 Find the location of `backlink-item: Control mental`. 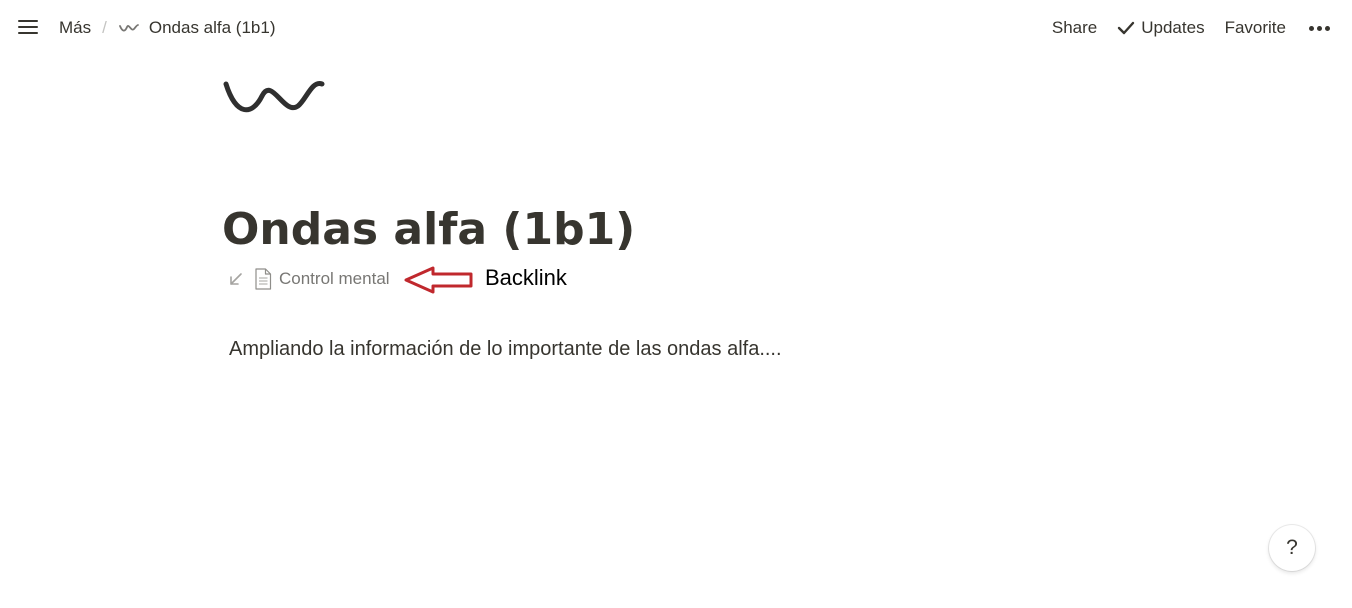

backlink-item: Control mental is located at coordinates (322, 279).